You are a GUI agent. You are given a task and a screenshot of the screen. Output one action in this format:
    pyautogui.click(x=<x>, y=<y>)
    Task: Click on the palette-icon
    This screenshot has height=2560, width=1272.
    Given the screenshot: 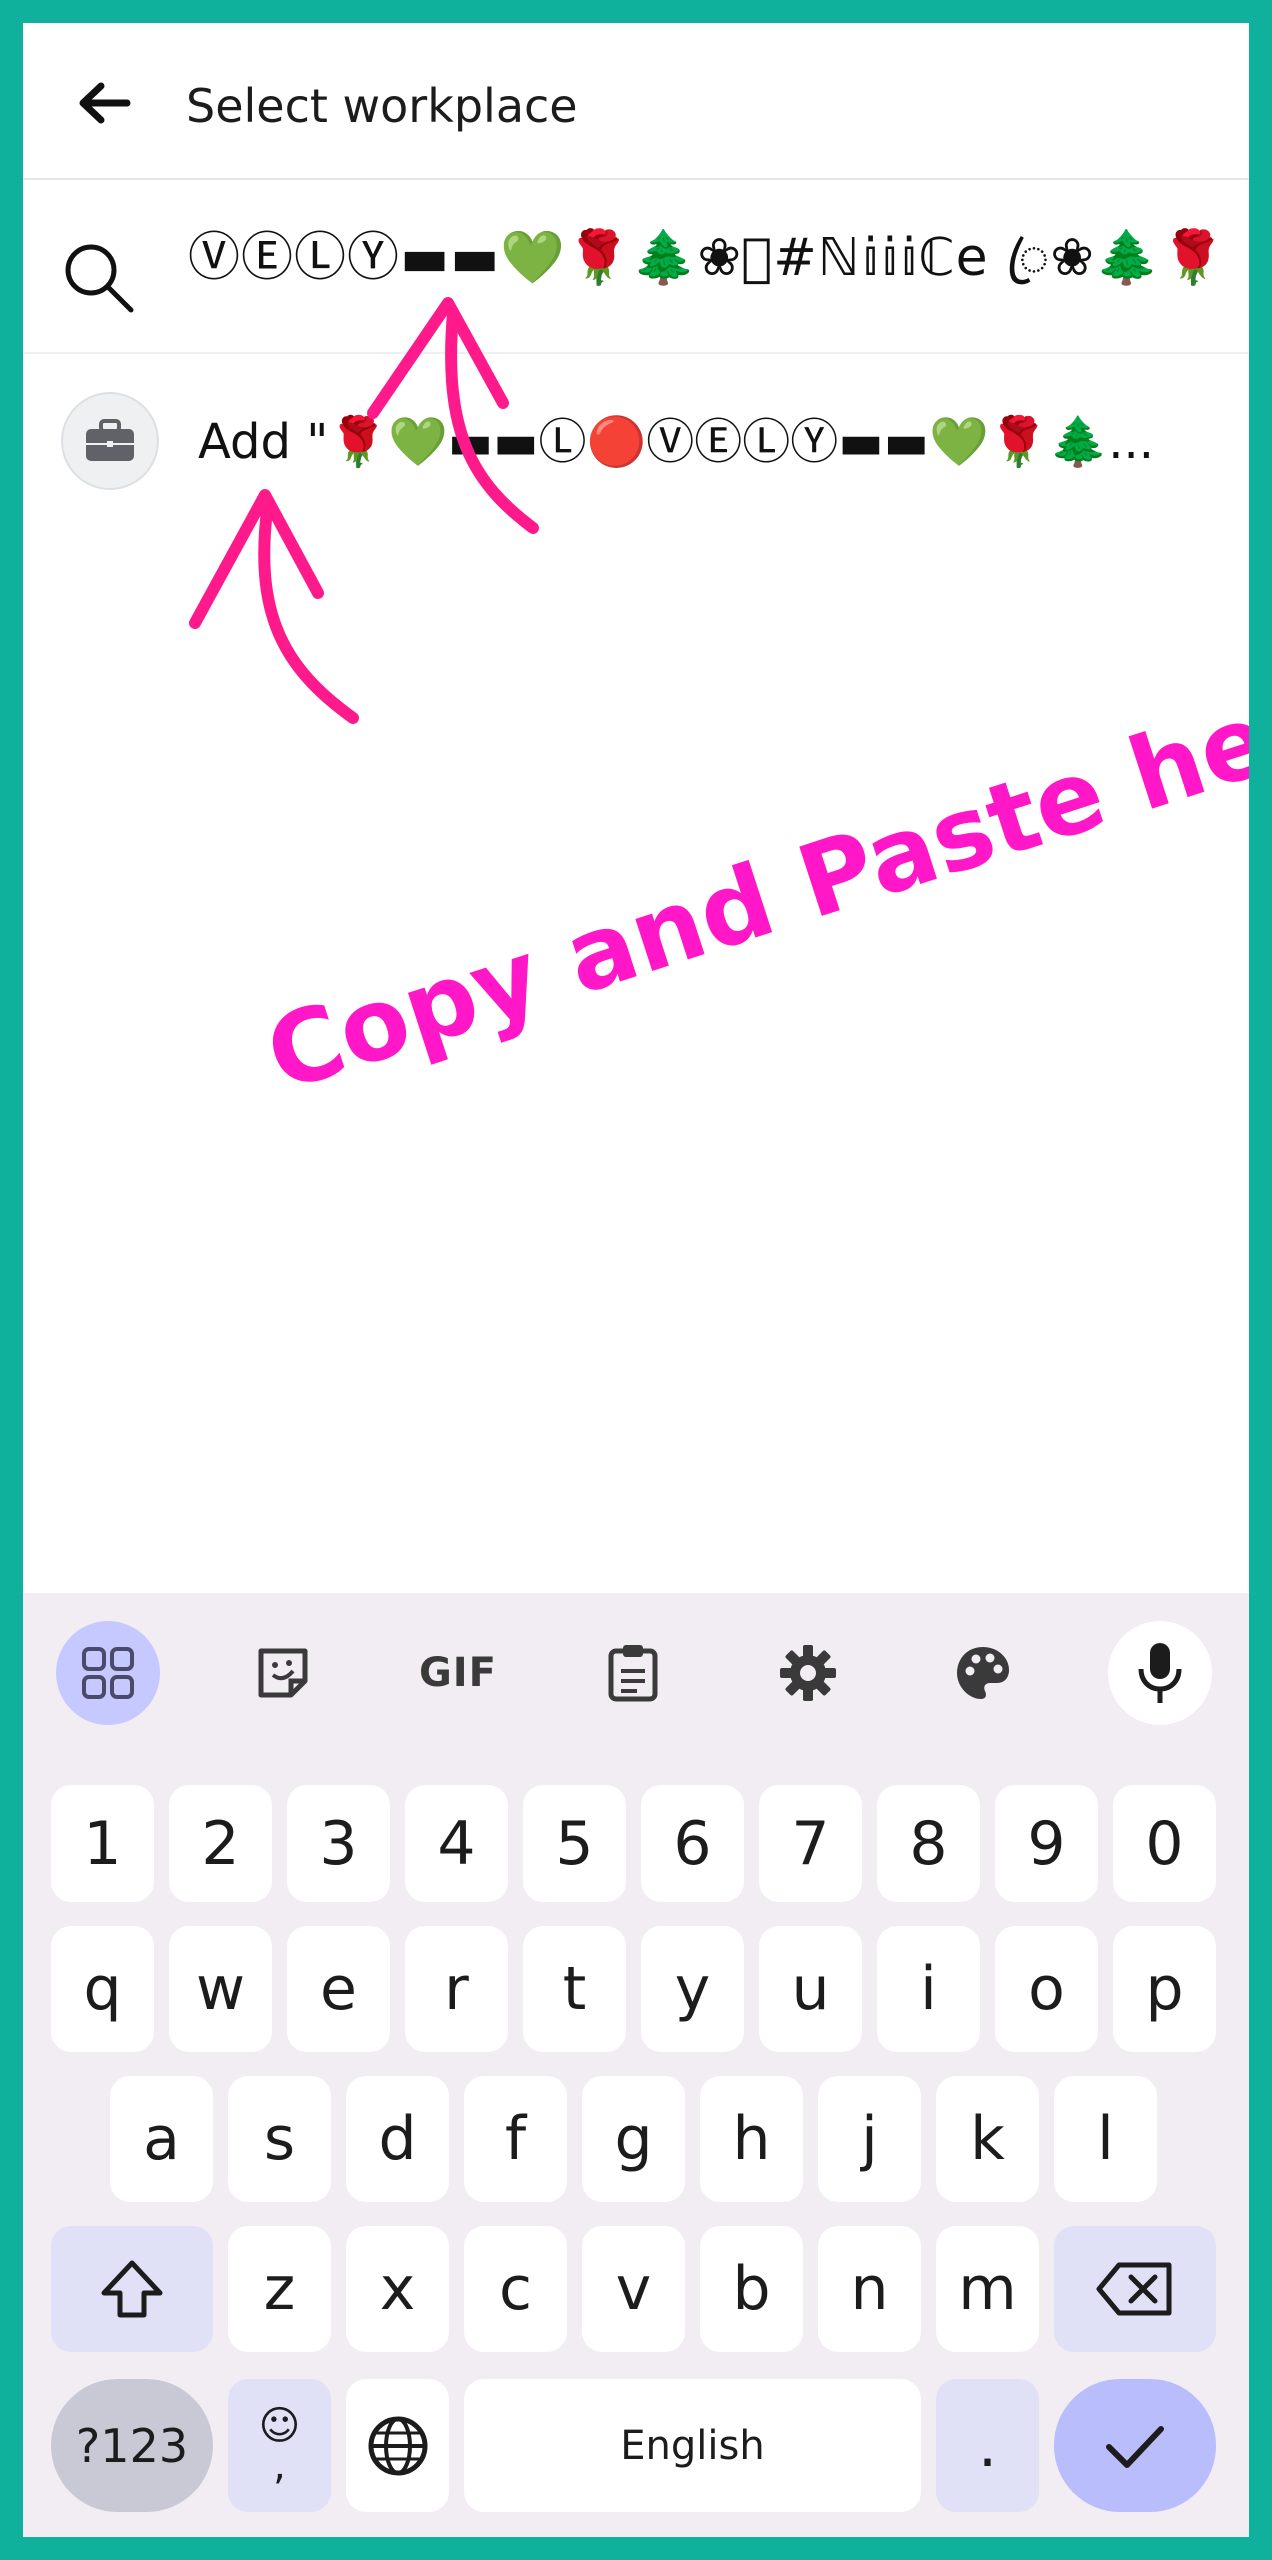 What is the action you would take?
    pyautogui.click(x=983, y=1673)
    